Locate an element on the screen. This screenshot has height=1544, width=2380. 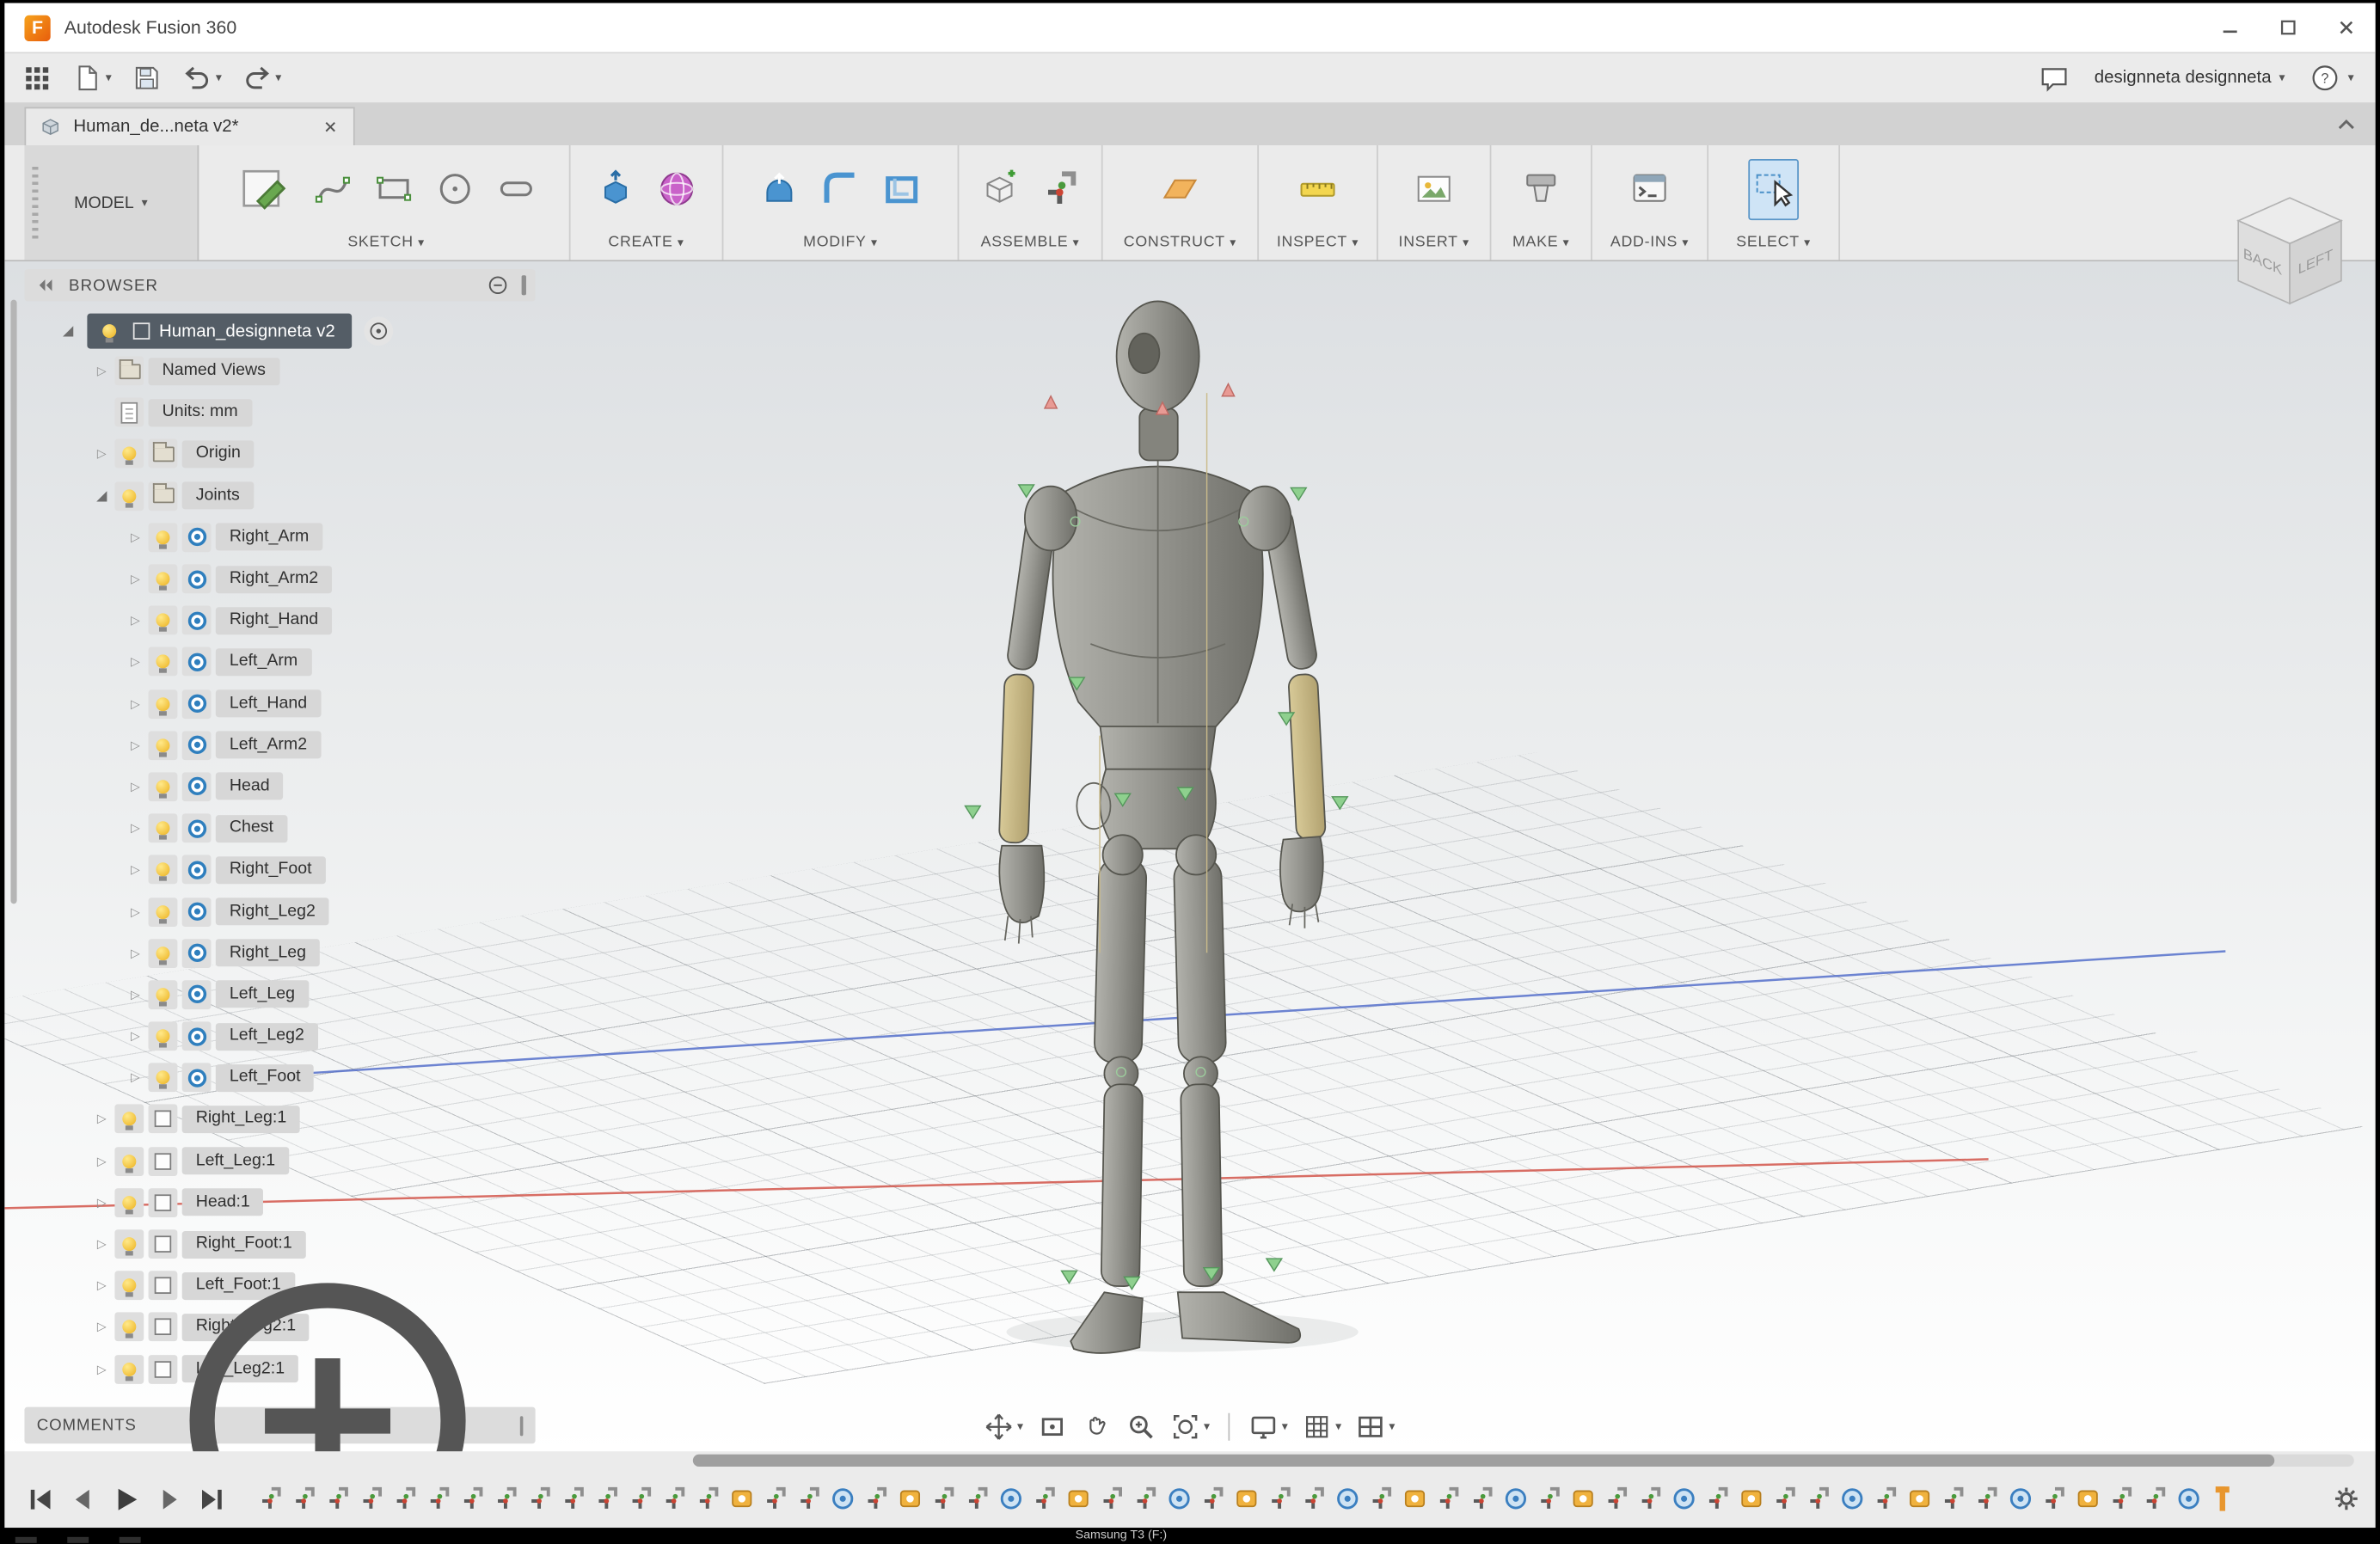
ribbon-menu-inspect: INSPECT ▾ is located at coordinates (1318, 243).